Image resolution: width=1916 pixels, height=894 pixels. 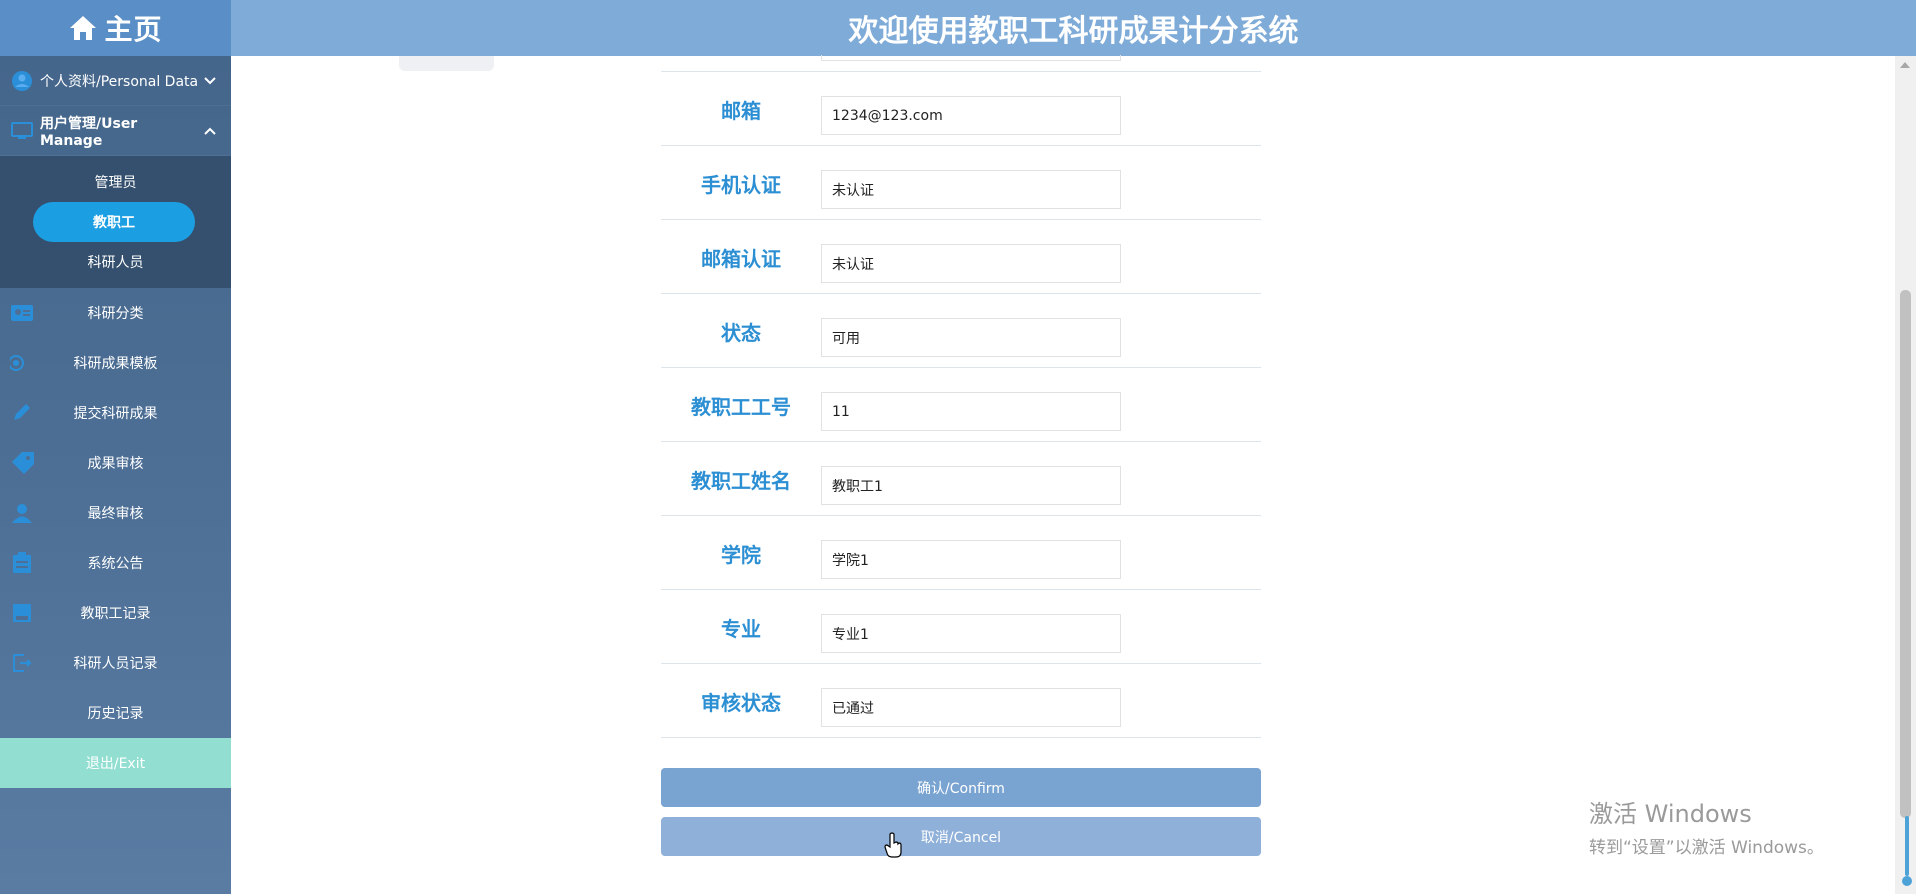 I want to click on sidebar-subitem-staff: 教职工, so click(x=114, y=222).